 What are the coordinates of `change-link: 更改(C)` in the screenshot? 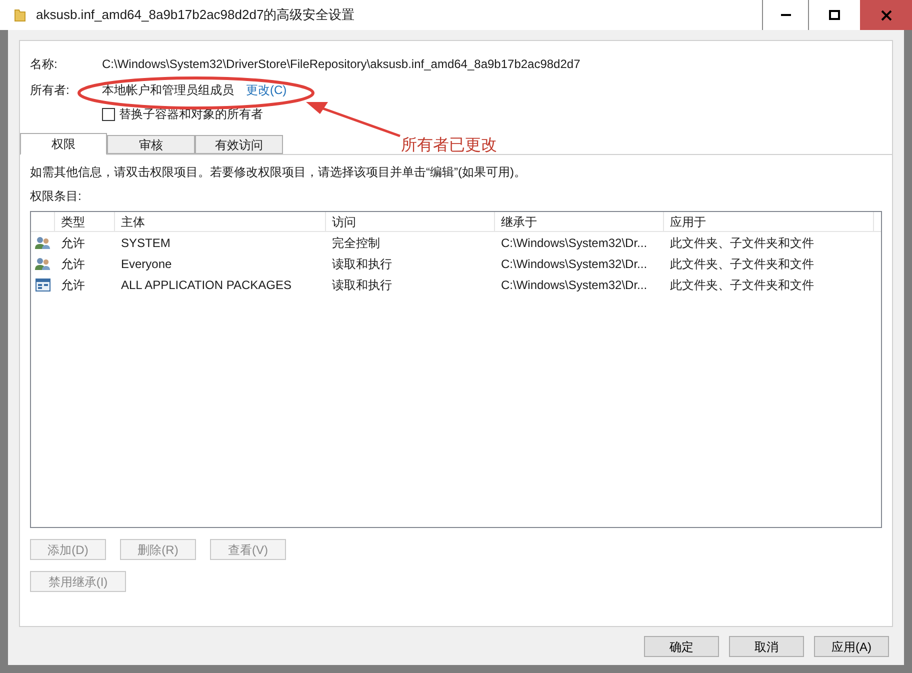 It's located at (266, 90).